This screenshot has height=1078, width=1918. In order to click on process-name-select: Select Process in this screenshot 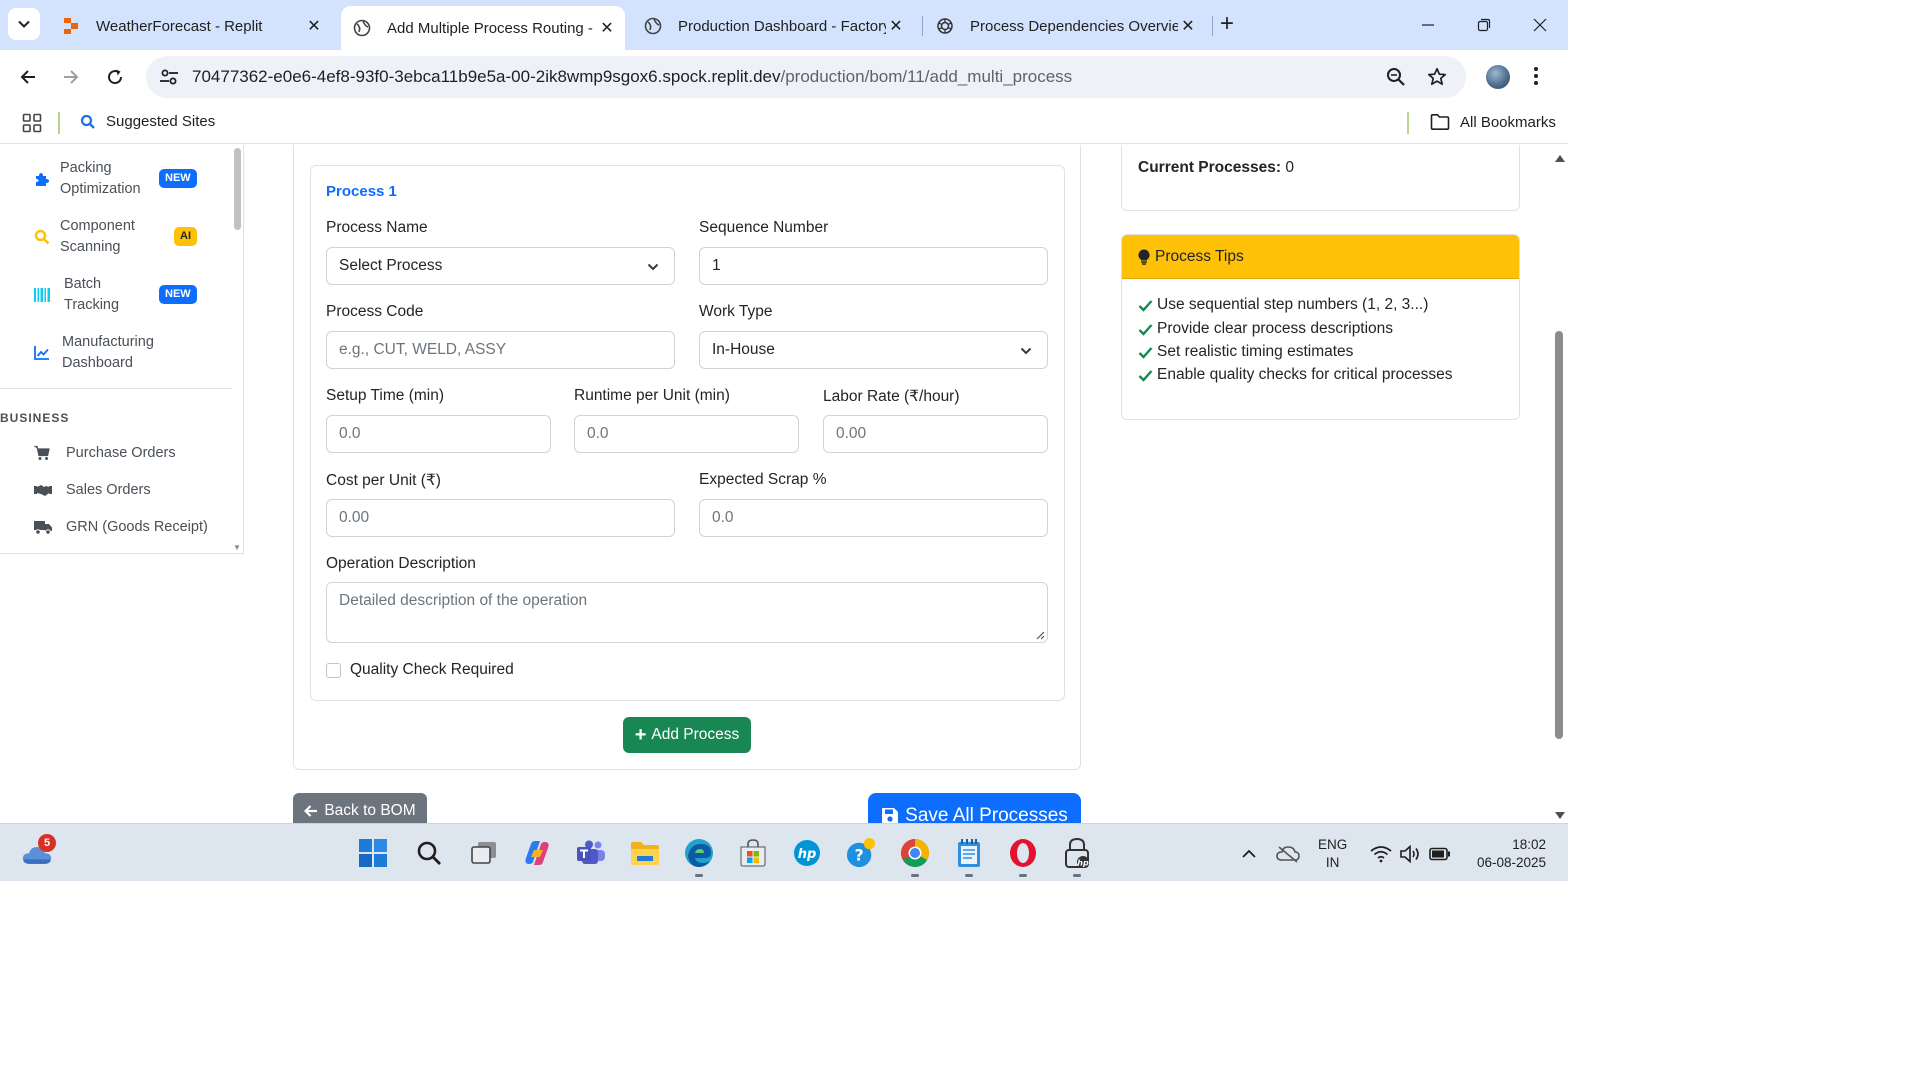, I will do `click(500, 266)`.